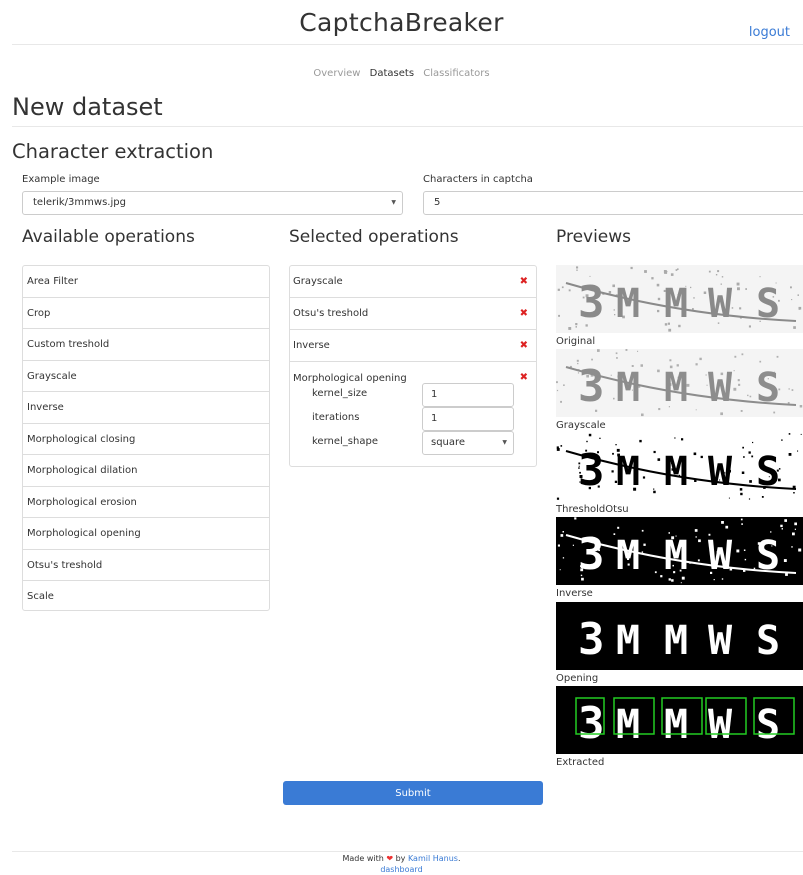 The width and height of the screenshot is (803, 875). Describe the element at coordinates (407, 44) in the screenshot. I see `header-divider` at that location.